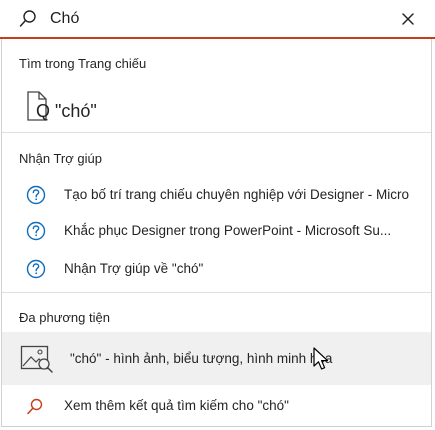  What do you see at coordinates (60, 158) in the screenshot?
I see `section-title-get-help: Nhận Trợ giúp` at bounding box center [60, 158].